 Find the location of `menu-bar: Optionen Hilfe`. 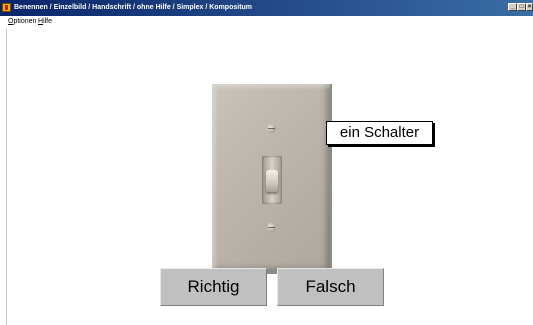

menu-bar: Optionen Hilfe is located at coordinates (266, 22).